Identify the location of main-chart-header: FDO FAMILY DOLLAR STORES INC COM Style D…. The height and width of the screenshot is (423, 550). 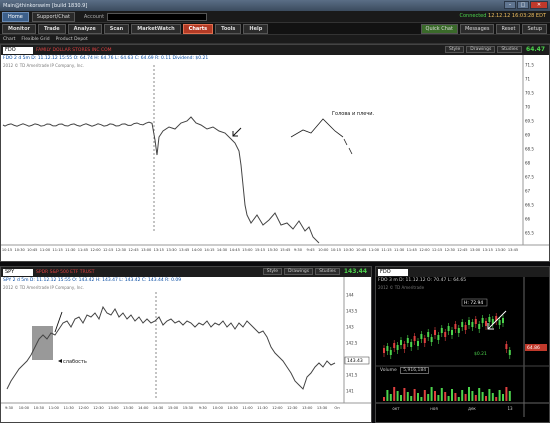
(275, 50).